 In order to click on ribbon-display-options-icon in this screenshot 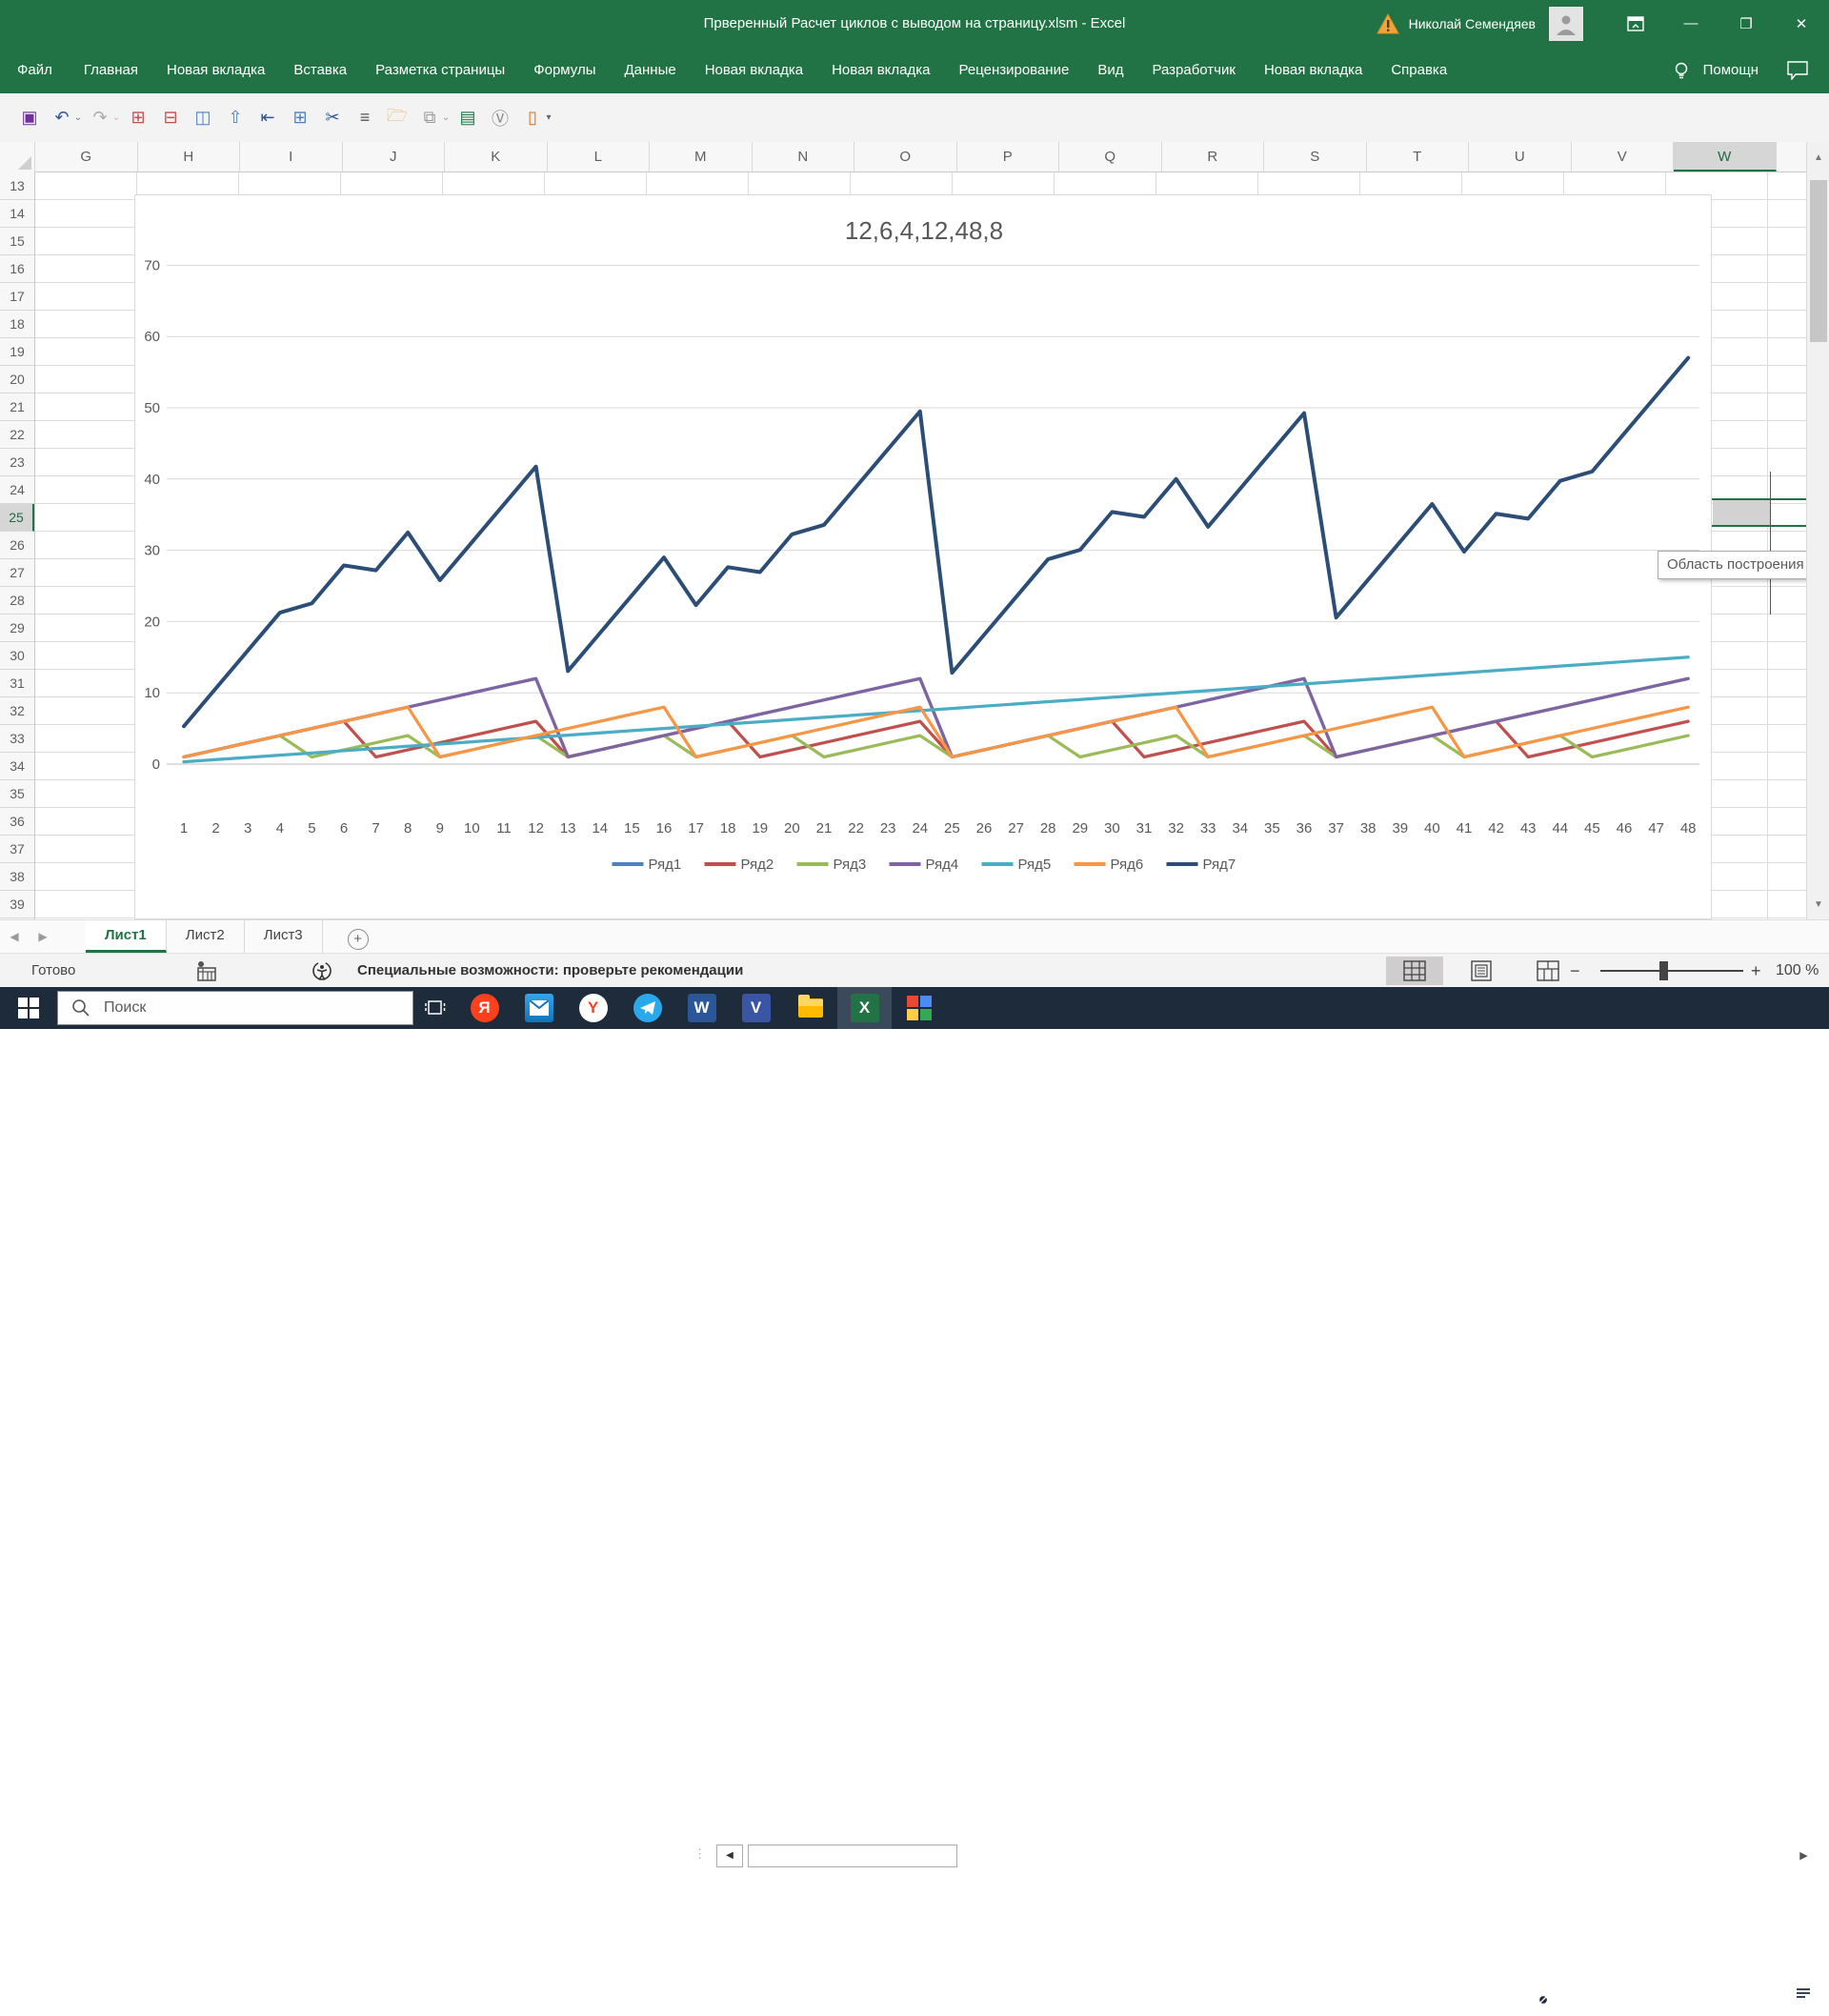, I will do `click(1636, 23)`.